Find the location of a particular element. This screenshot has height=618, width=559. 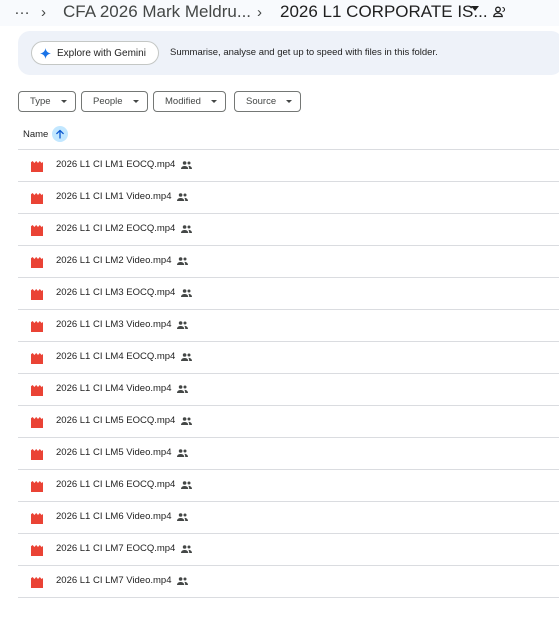

file-name: 2026 L1 CI LM7 EOCQ.mp4 is located at coordinates (116, 548).